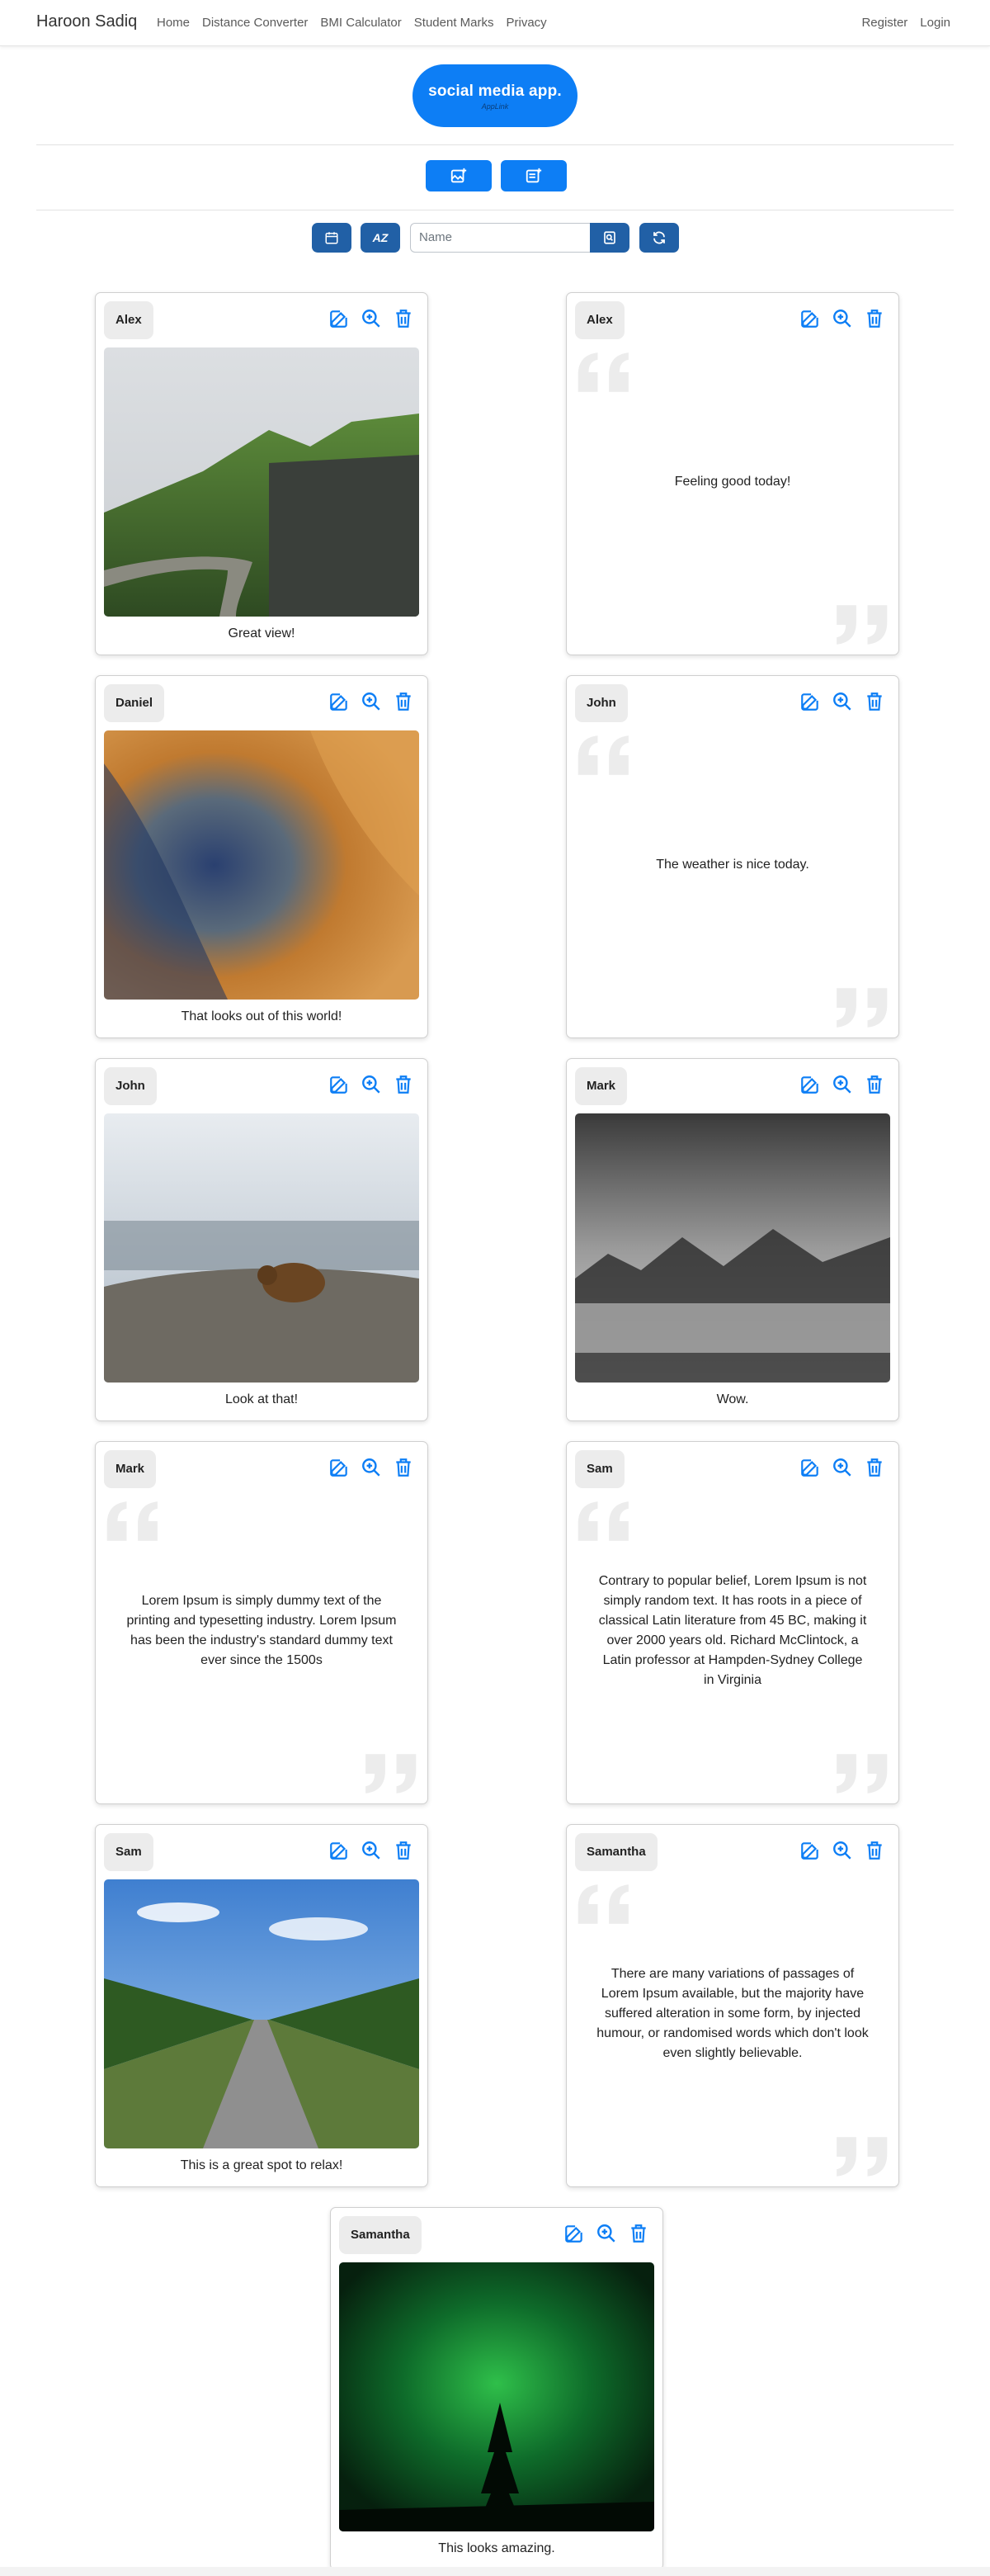 This screenshot has height=2576, width=990. I want to click on post-caption: That looks out of this world!, so click(261, 1016).